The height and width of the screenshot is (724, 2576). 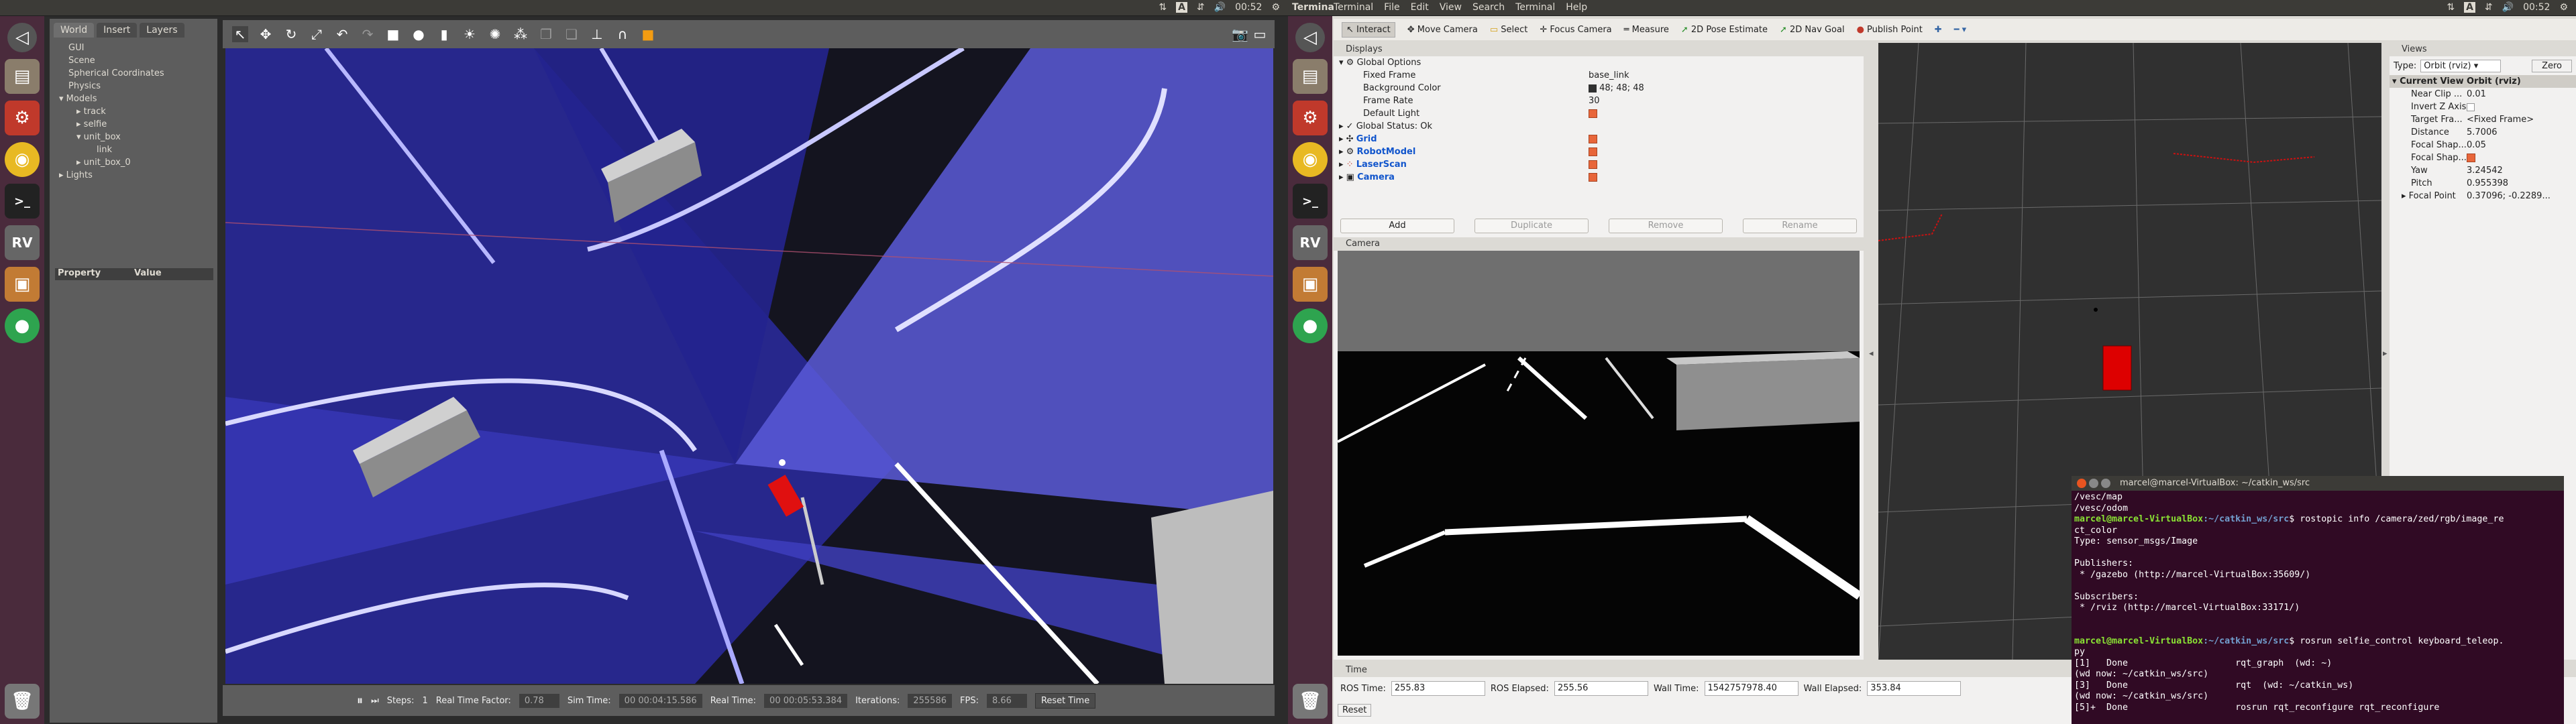 What do you see at coordinates (375, 701) in the screenshot?
I see `step-icon: ⏭` at bounding box center [375, 701].